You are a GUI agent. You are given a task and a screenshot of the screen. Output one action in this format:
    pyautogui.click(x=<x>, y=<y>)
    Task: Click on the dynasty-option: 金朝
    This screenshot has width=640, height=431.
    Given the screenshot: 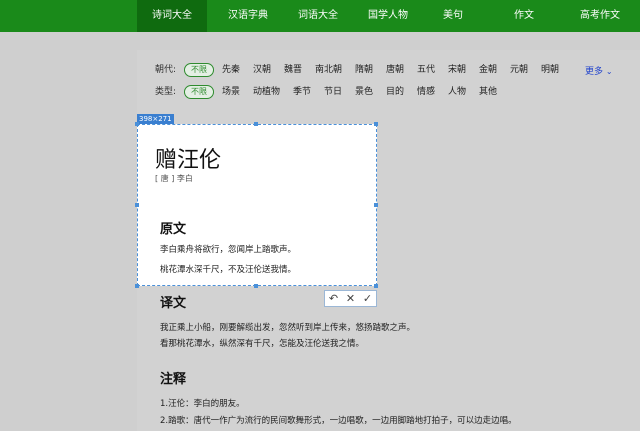 What is the action you would take?
    pyautogui.click(x=488, y=70)
    